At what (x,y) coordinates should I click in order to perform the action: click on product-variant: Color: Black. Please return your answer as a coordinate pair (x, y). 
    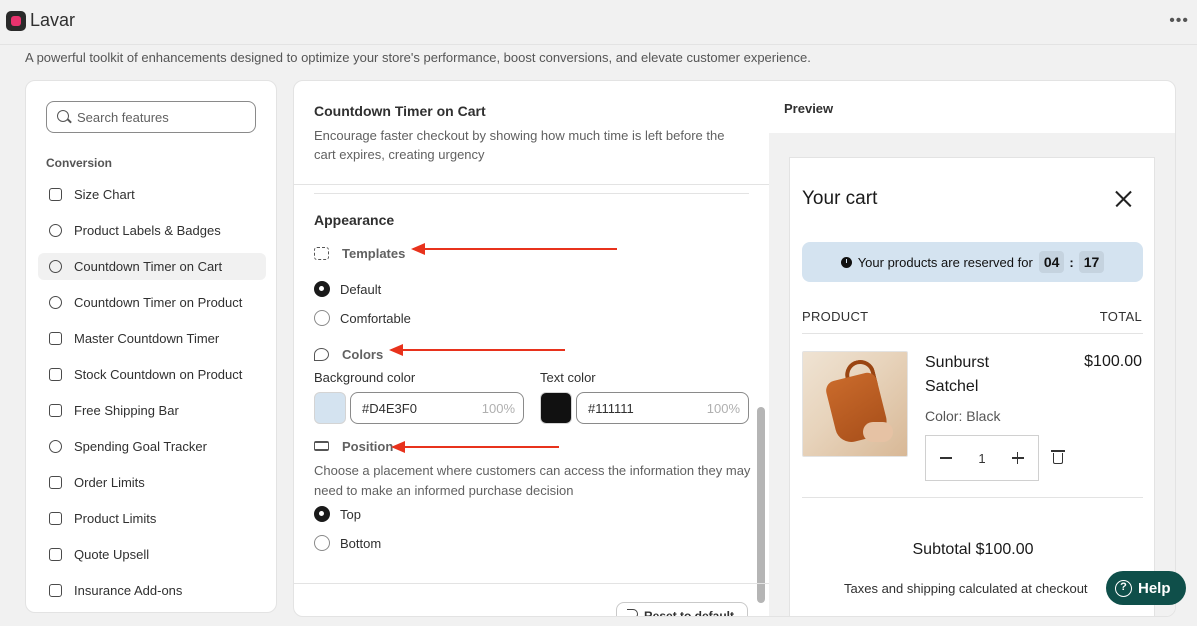
    Looking at the image, I should click on (963, 416).